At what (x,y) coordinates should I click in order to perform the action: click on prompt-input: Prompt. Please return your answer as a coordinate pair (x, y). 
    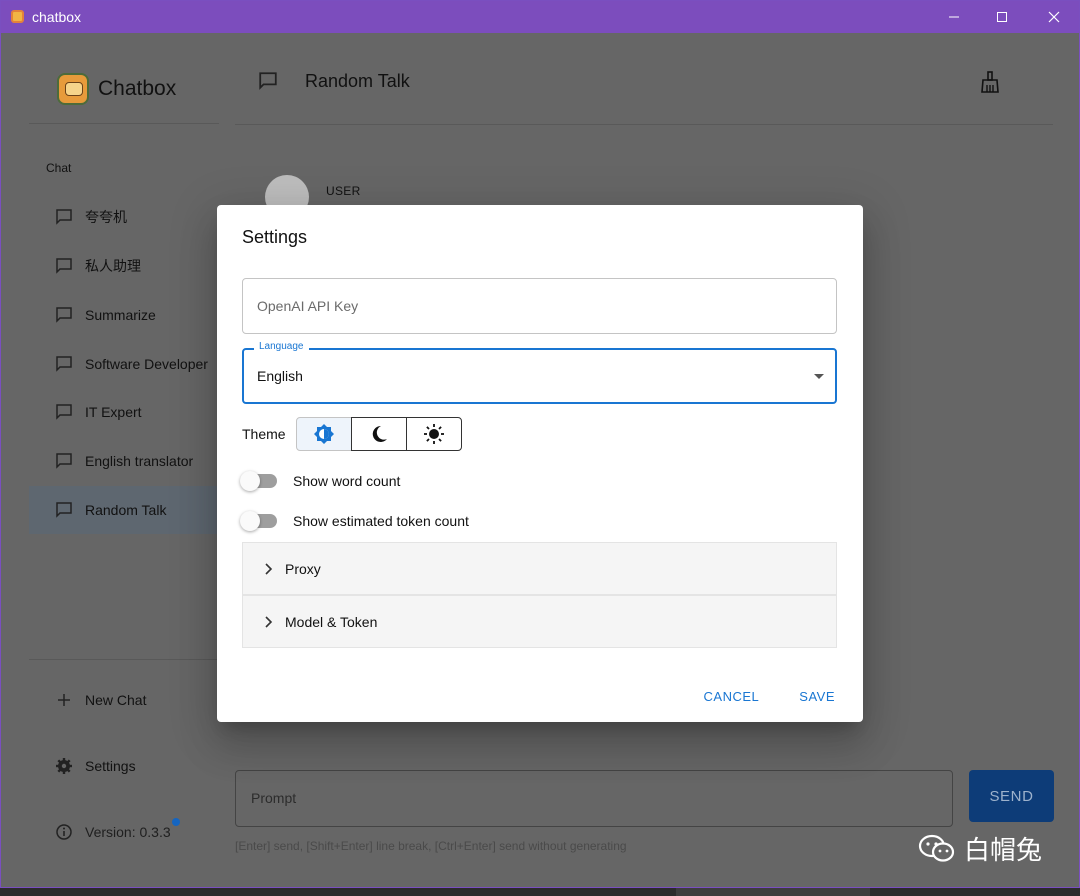
    Looking at the image, I should click on (594, 798).